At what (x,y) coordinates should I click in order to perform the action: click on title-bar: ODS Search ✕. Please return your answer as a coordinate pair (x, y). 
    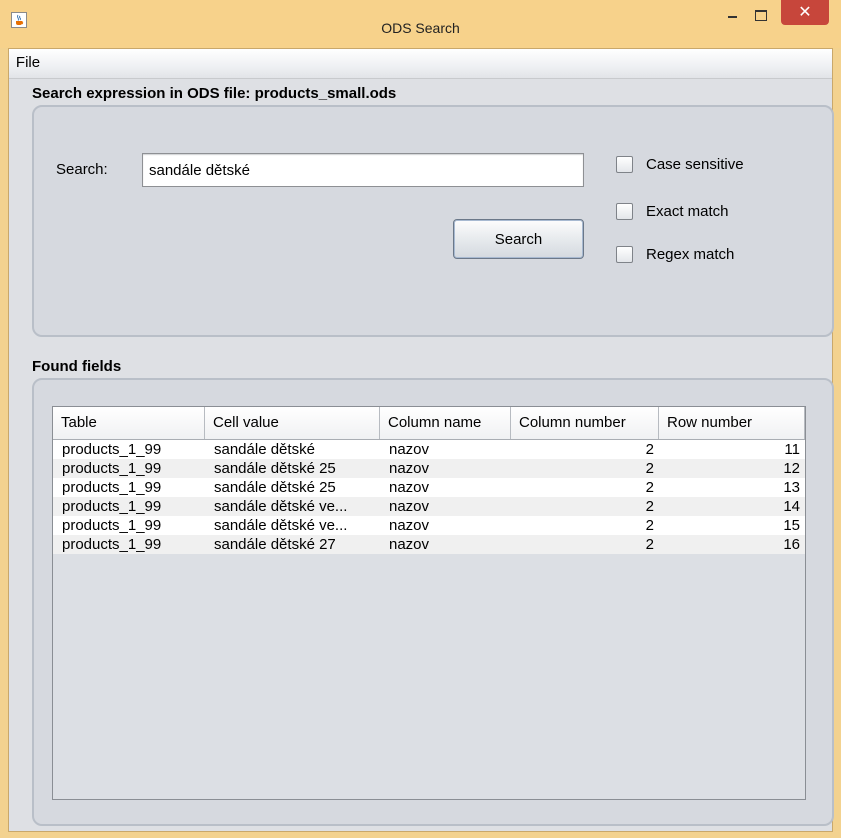
    Looking at the image, I should click on (420, 24).